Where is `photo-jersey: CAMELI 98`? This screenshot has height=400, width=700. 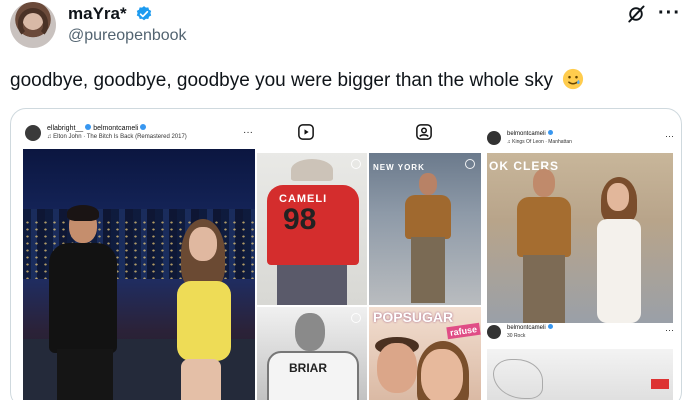 photo-jersey: CAMELI 98 is located at coordinates (312, 229).